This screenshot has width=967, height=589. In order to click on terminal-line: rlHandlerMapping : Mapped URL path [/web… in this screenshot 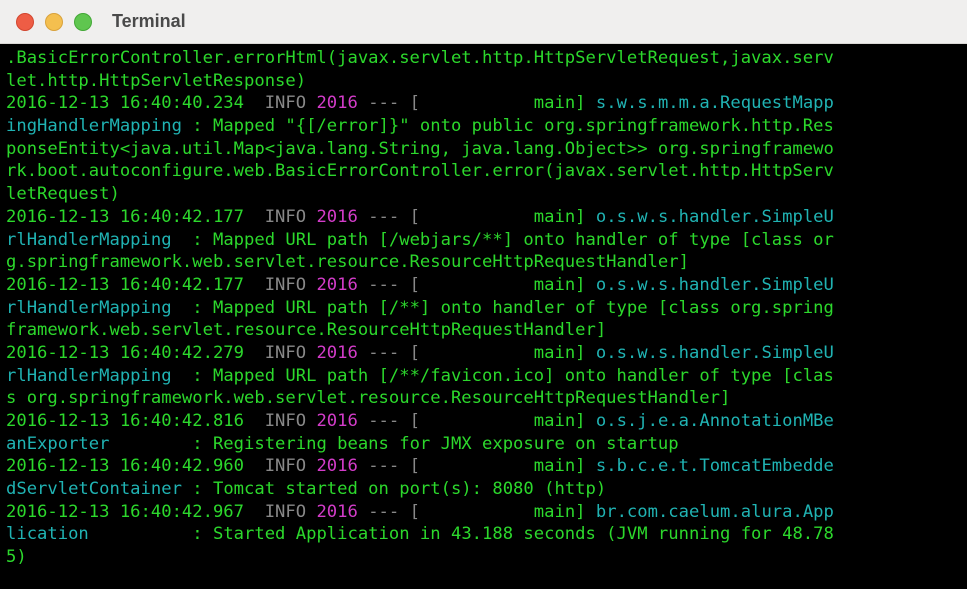, I will do `click(486, 240)`.